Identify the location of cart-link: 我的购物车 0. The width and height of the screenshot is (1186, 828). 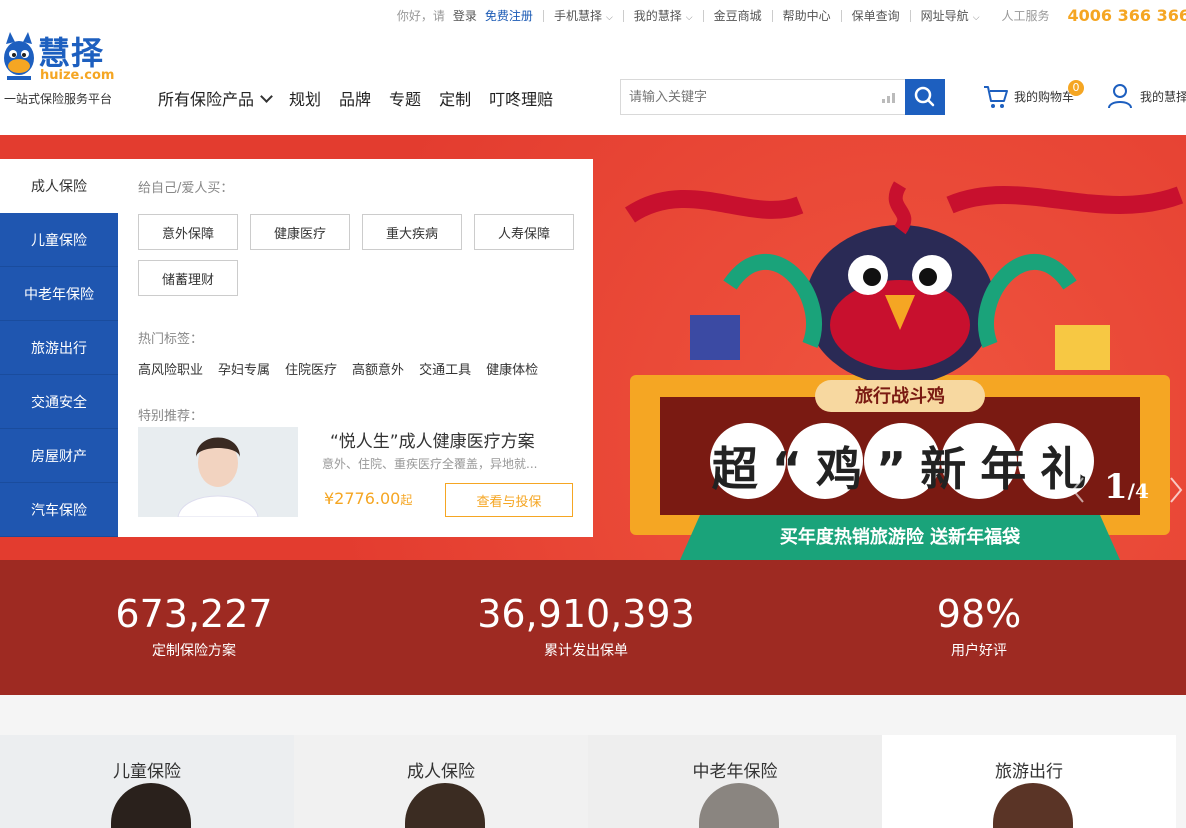
(1033, 95).